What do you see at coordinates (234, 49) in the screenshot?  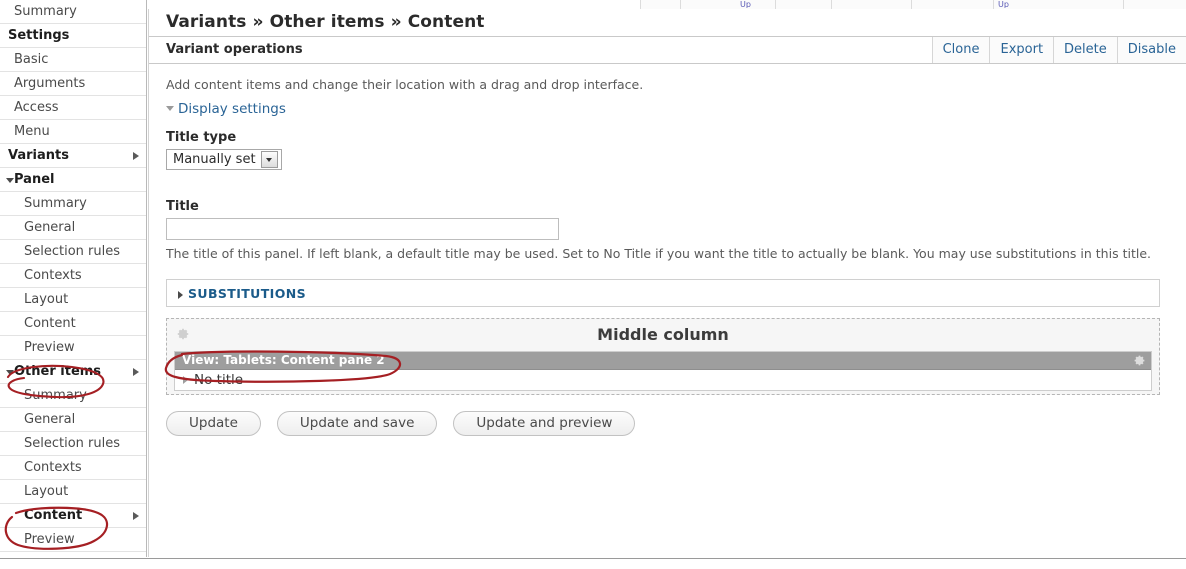 I see `variant-operations-title: Variant operations` at bounding box center [234, 49].